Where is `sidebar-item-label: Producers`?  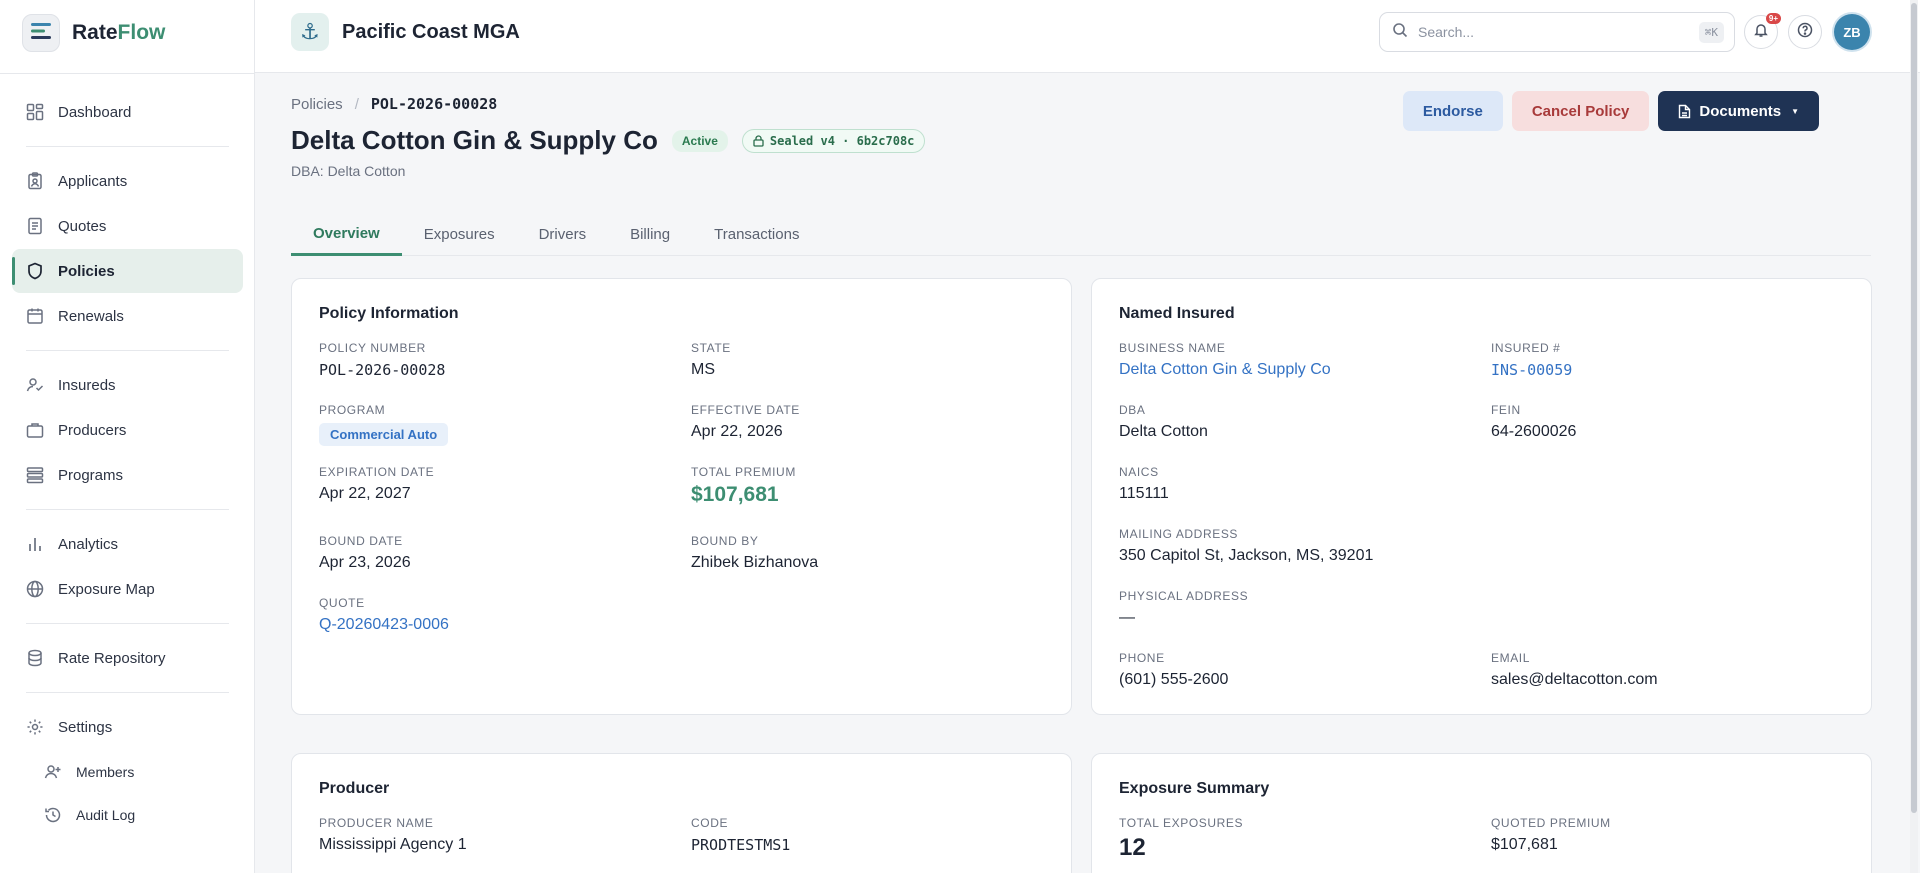
sidebar-item-label: Producers is located at coordinates (92, 430).